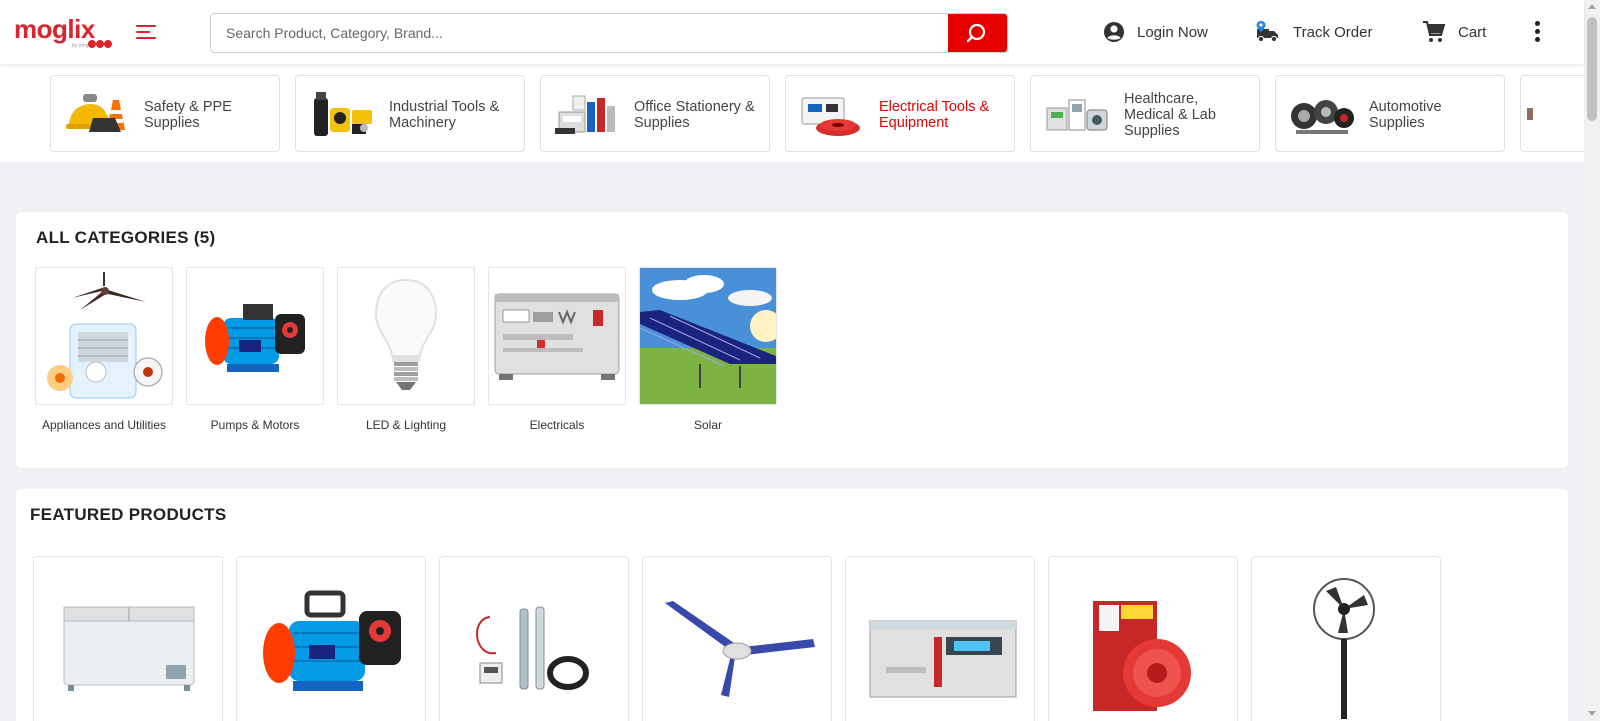  I want to click on logo-dots, so click(99, 45).